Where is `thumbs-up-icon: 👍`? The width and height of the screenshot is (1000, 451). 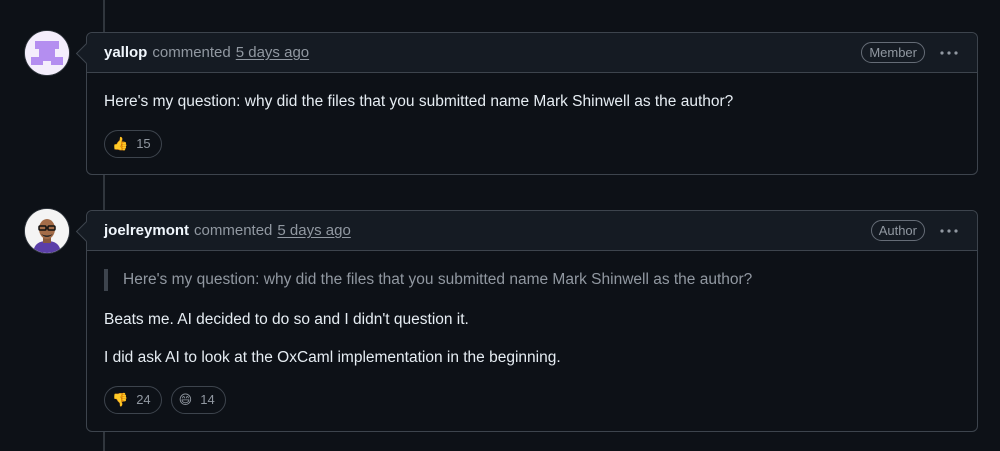 thumbs-up-icon: 👍 is located at coordinates (120, 143).